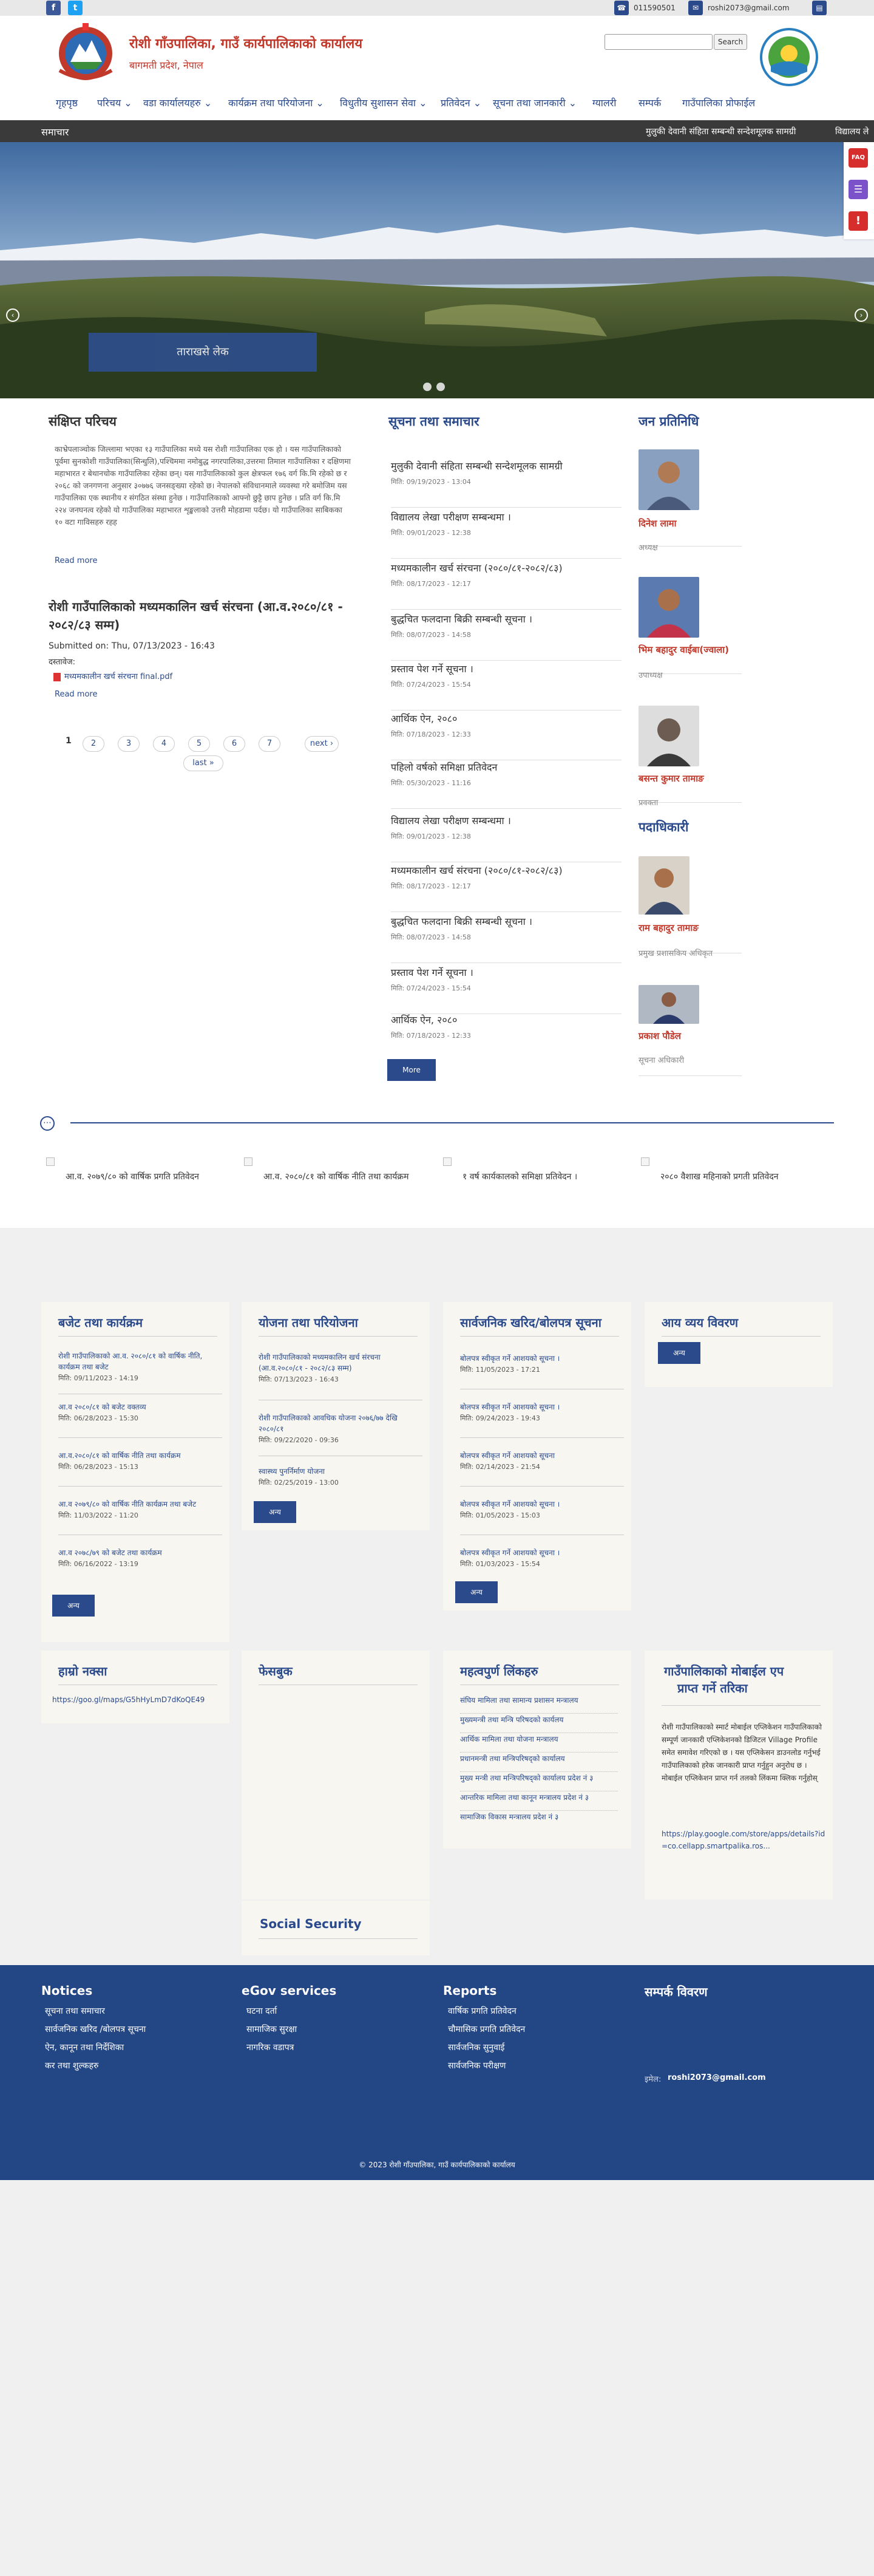  Describe the element at coordinates (276, 102) in the screenshot. I see `nav-programs-projects: कार्यक्रम तथा परियोजना ⌄` at that location.